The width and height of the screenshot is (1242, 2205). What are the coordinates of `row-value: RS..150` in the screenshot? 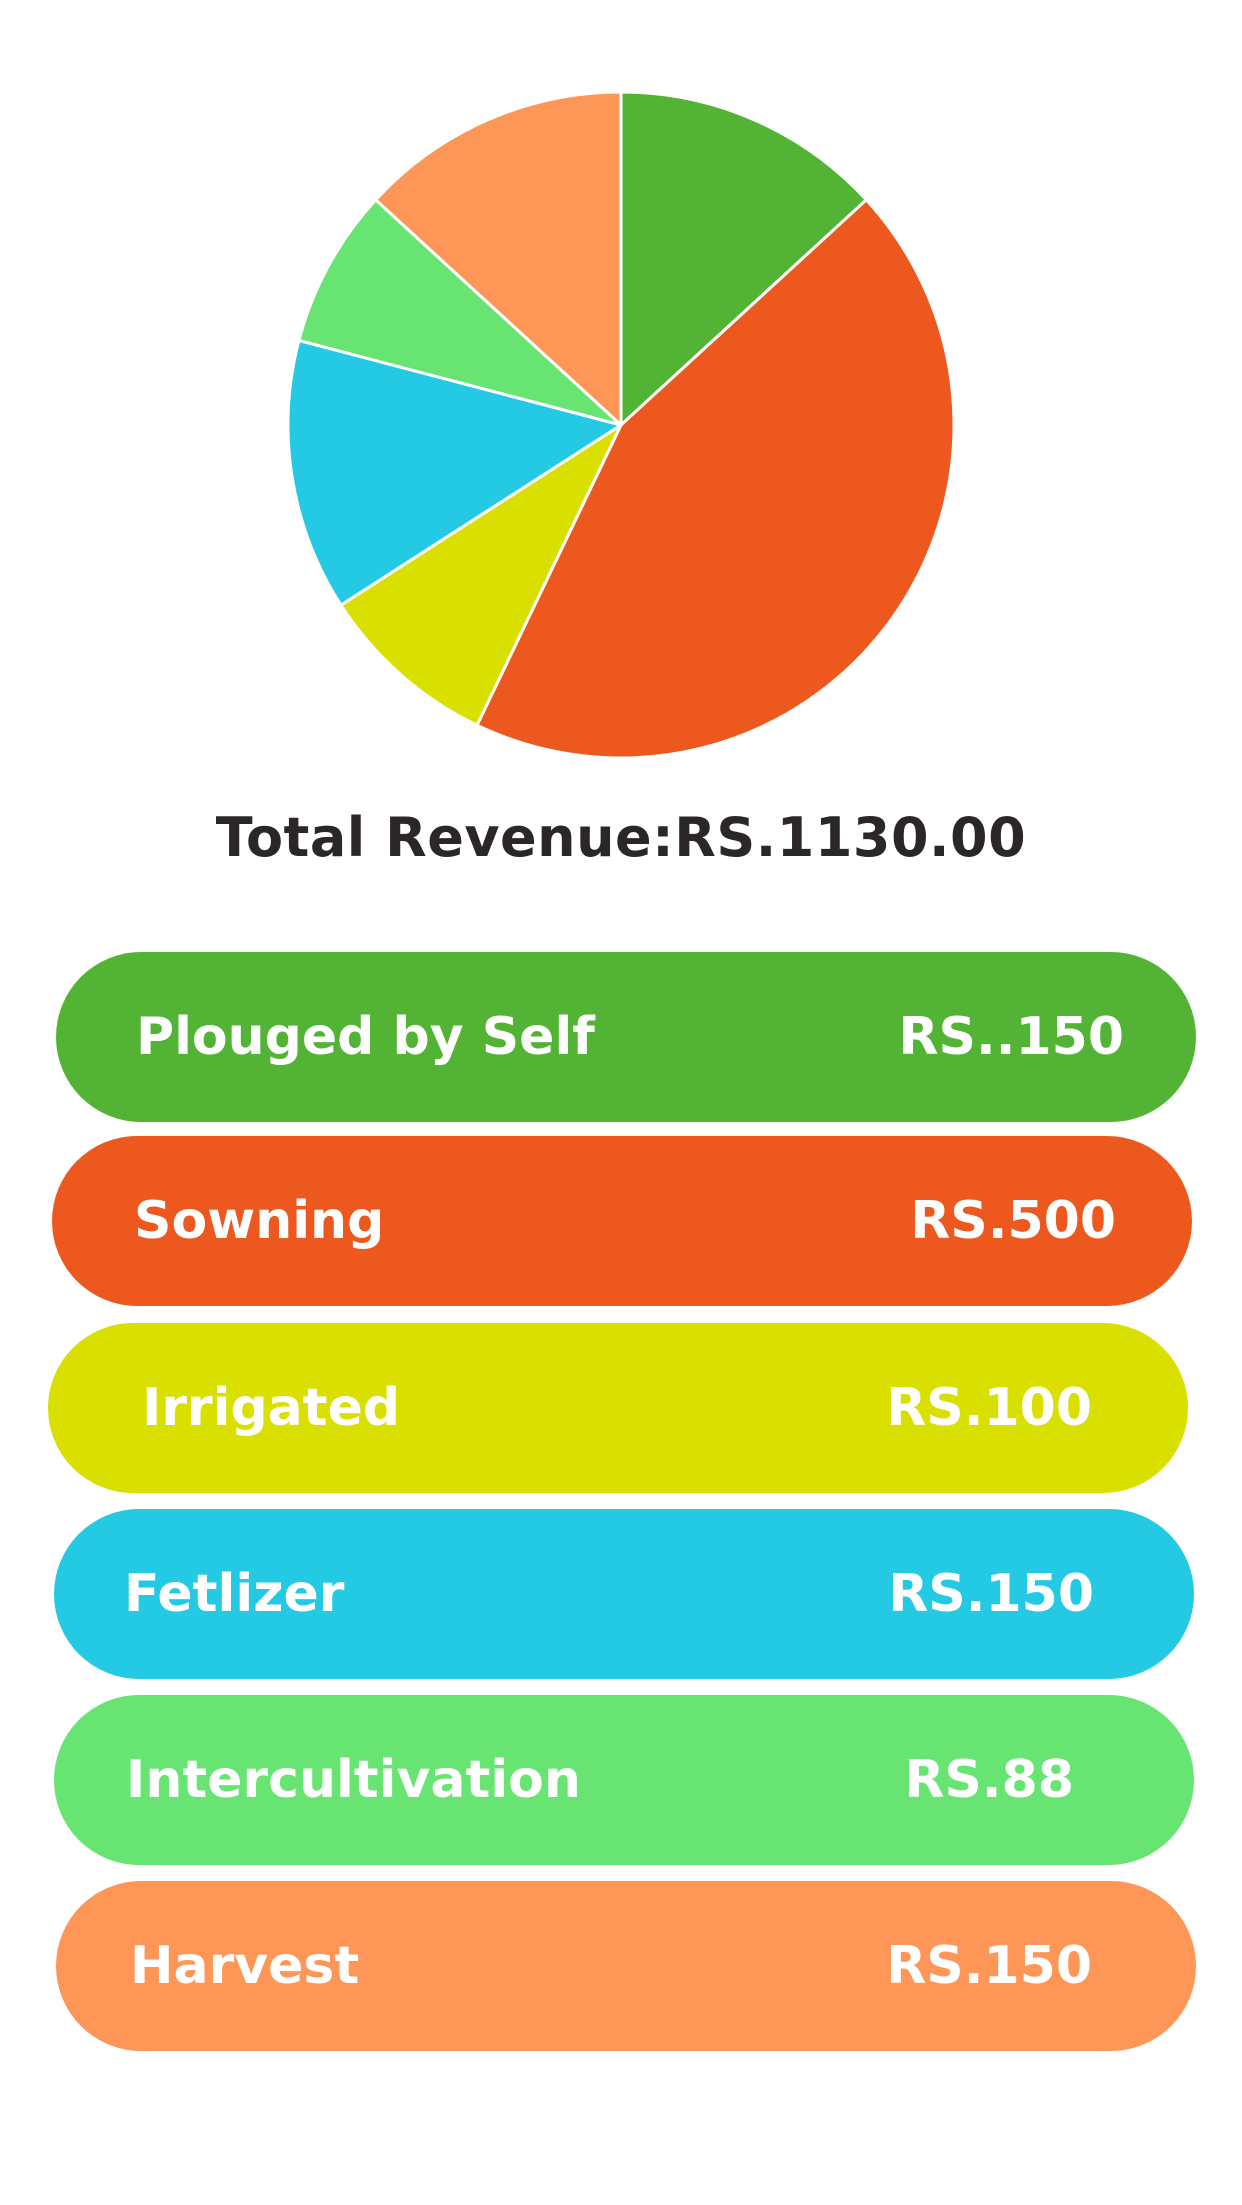 It's located at (1011, 1037).